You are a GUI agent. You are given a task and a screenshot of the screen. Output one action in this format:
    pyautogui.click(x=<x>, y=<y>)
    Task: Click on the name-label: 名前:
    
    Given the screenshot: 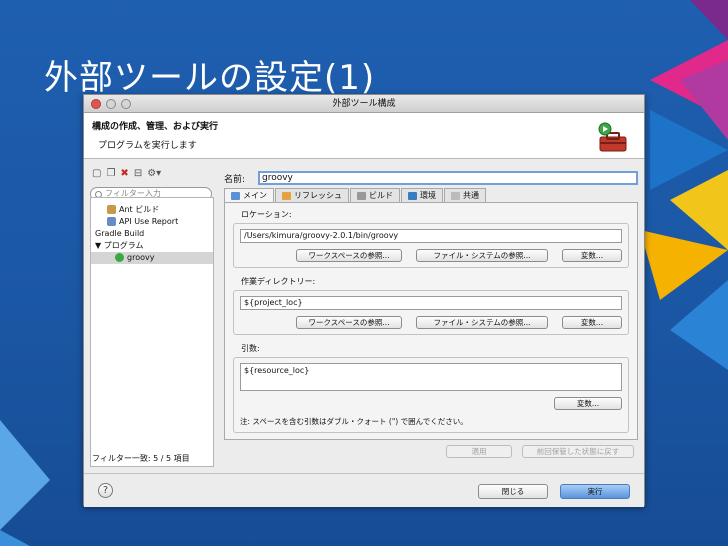 What is the action you would take?
    pyautogui.click(x=235, y=179)
    